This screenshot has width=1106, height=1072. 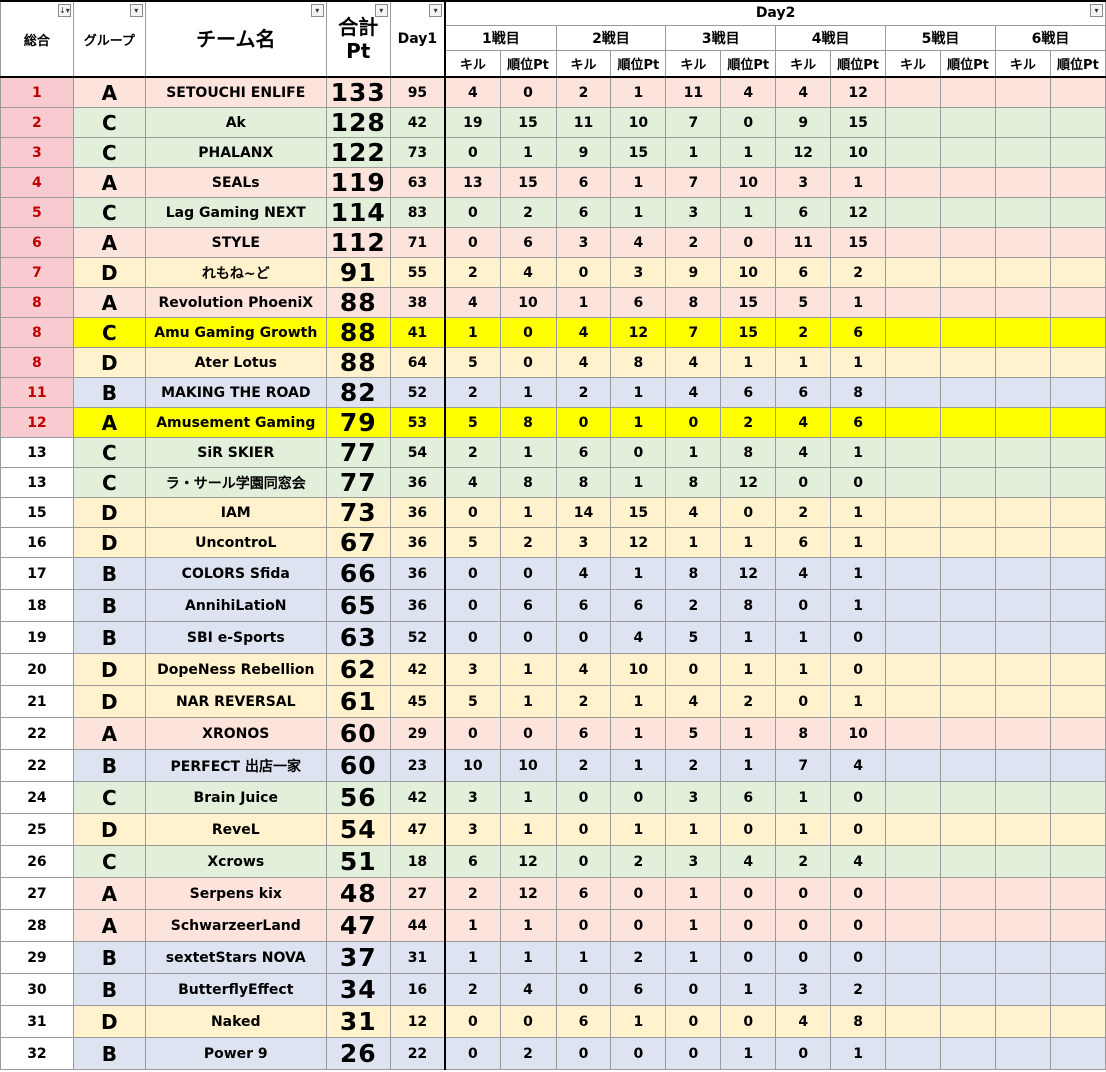 What do you see at coordinates (109, 925) in the screenshot?
I see `group-cell: A` at bounding box center [109, 925].